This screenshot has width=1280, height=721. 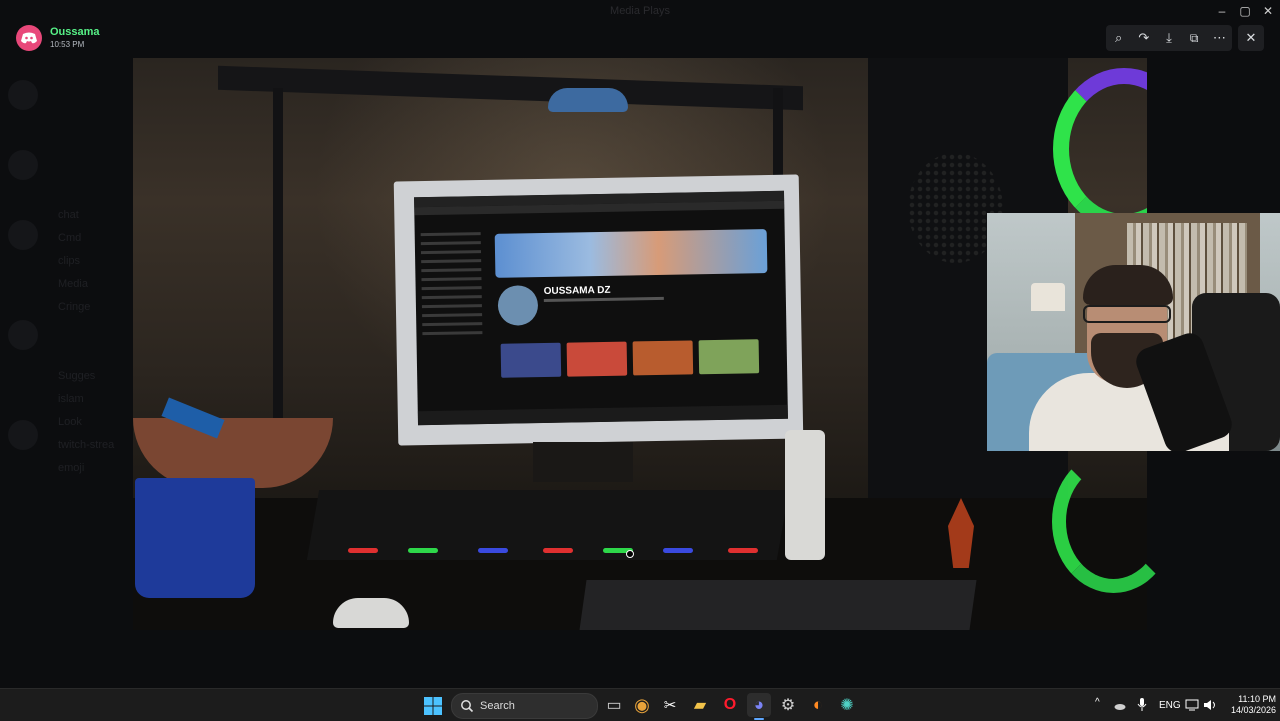 I want to click on clock-time: 11:10 PM, so click(x=1257, y=699).